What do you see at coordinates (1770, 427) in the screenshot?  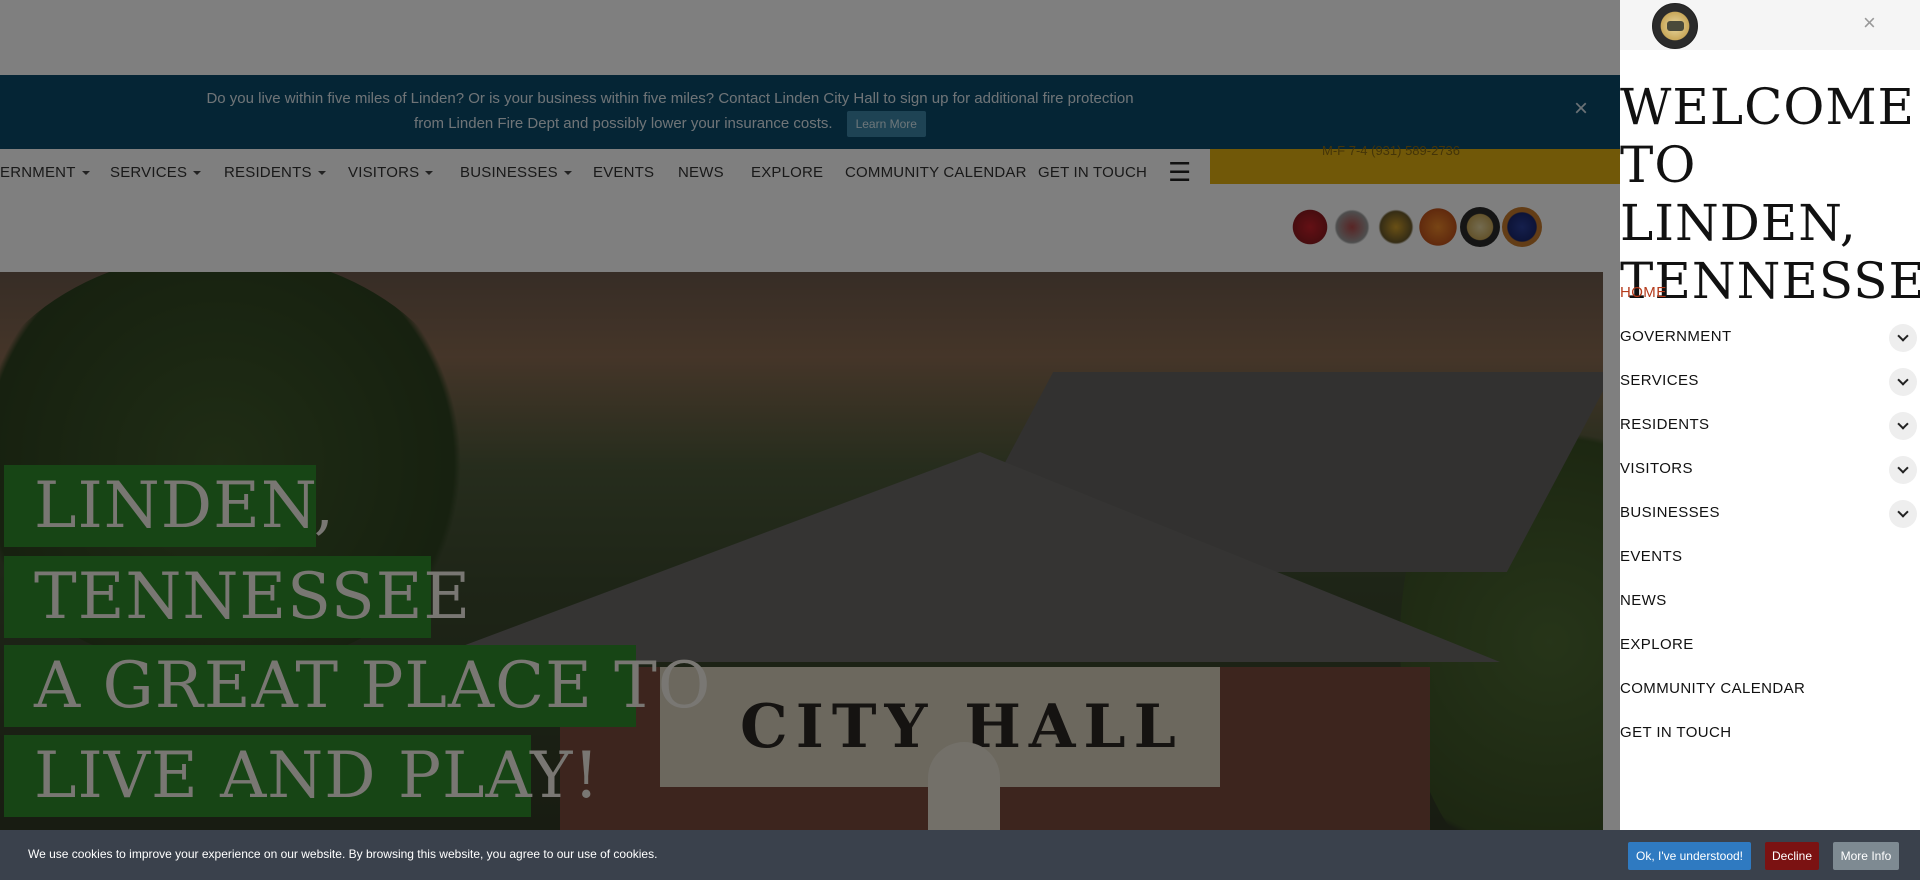 I see `drawer-item-residents: RESIDENTS` at bounding box center [1770, 427].